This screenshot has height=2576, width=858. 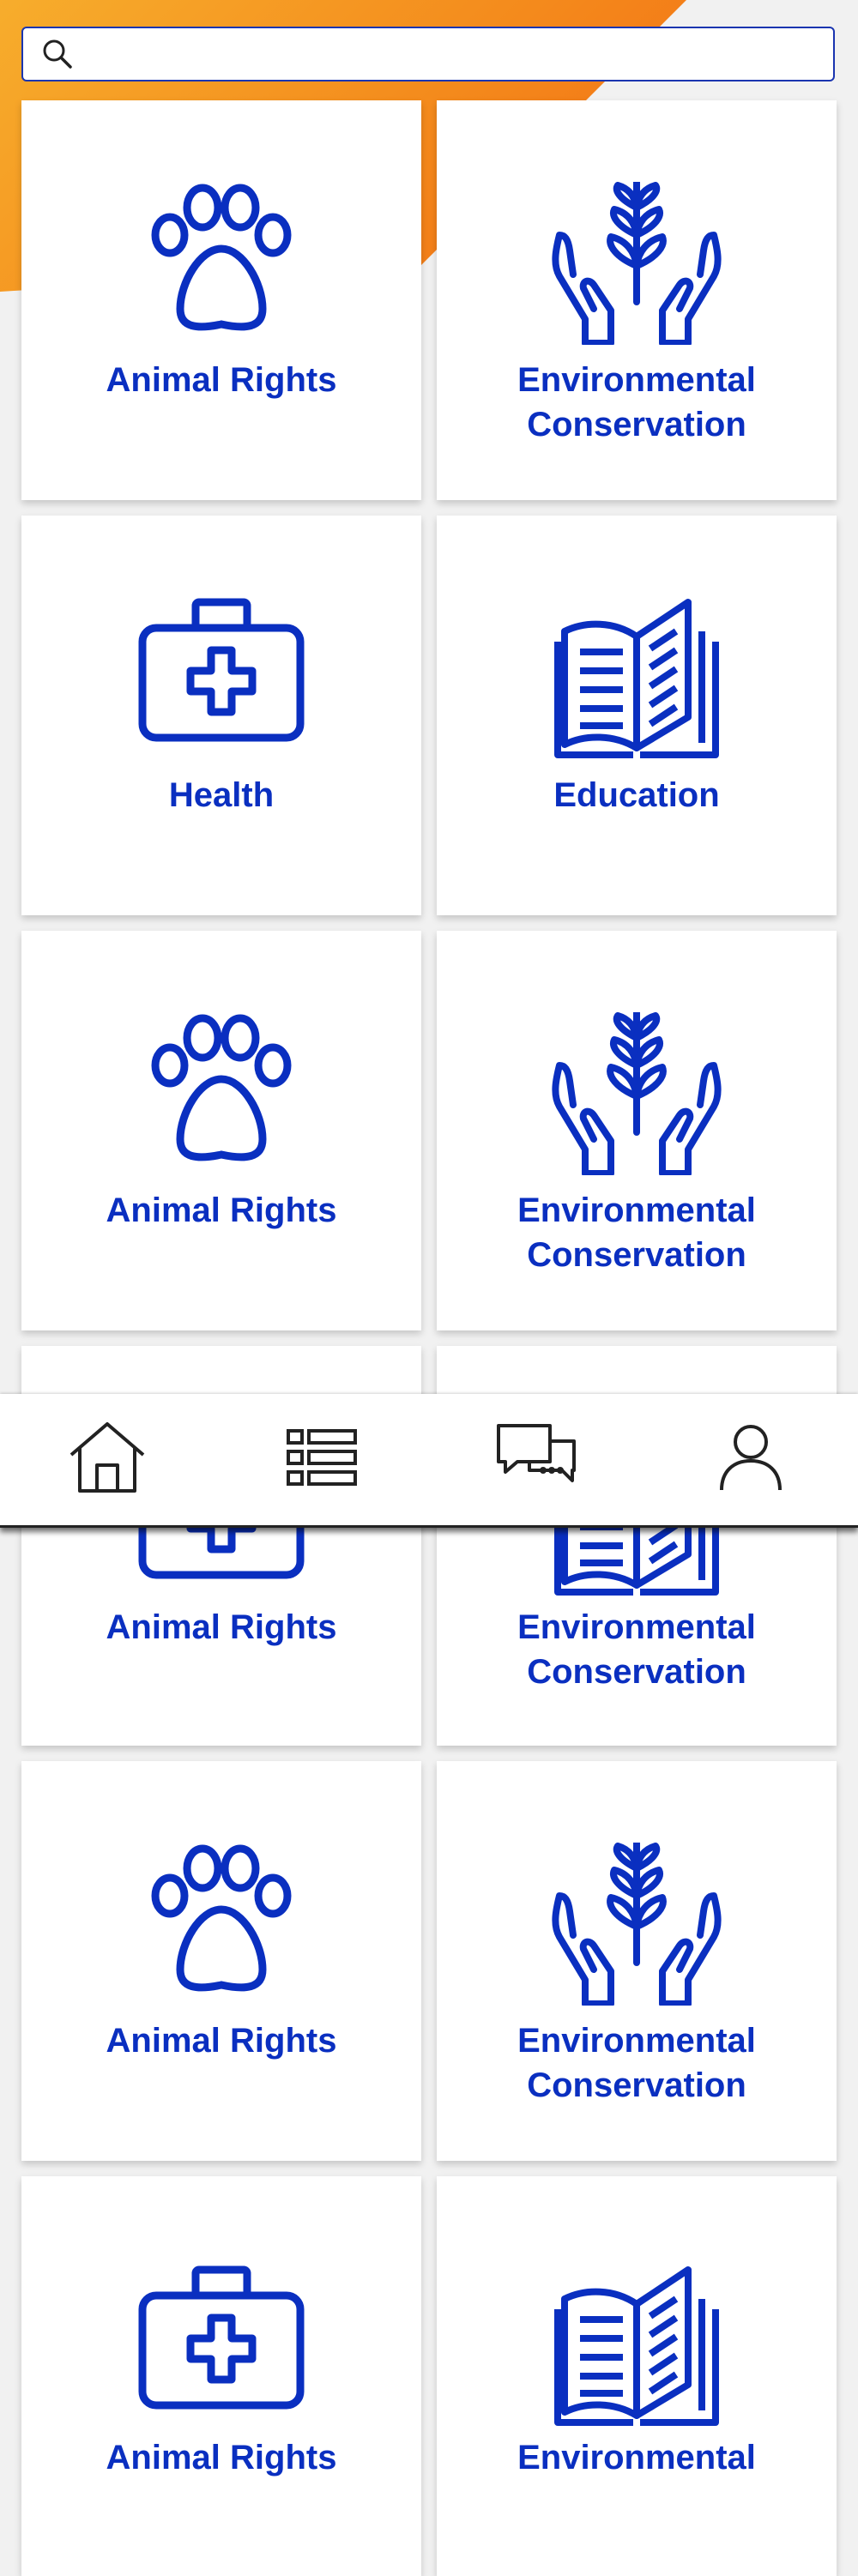 I want to click on nav-list-button, so click(x=322, y=1460).